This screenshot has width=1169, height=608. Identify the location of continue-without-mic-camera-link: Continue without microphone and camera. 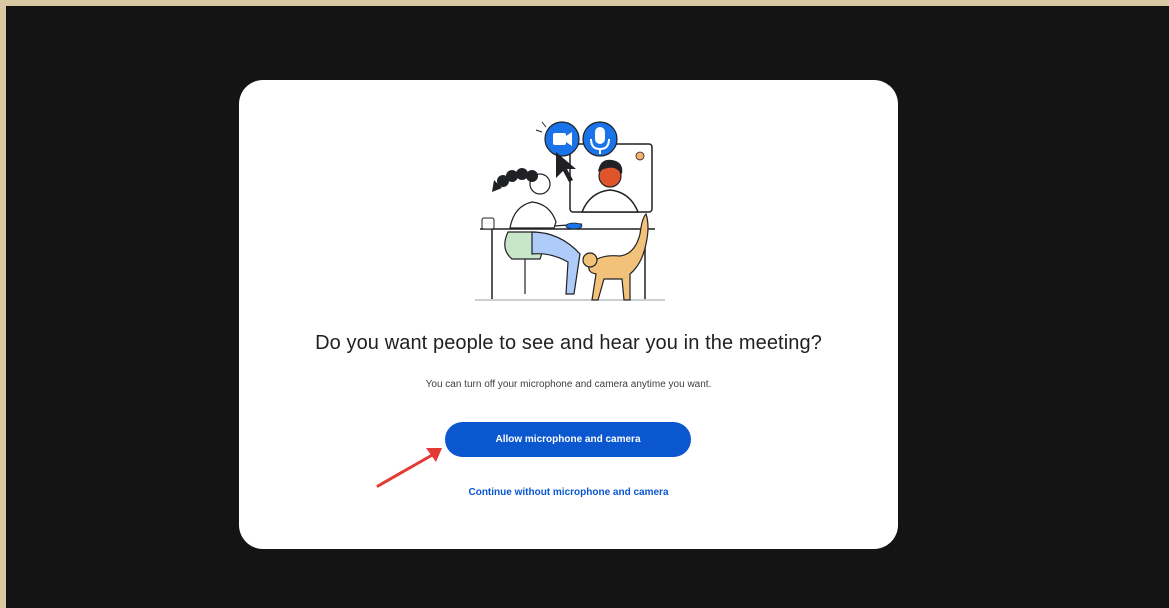
(568, 492).